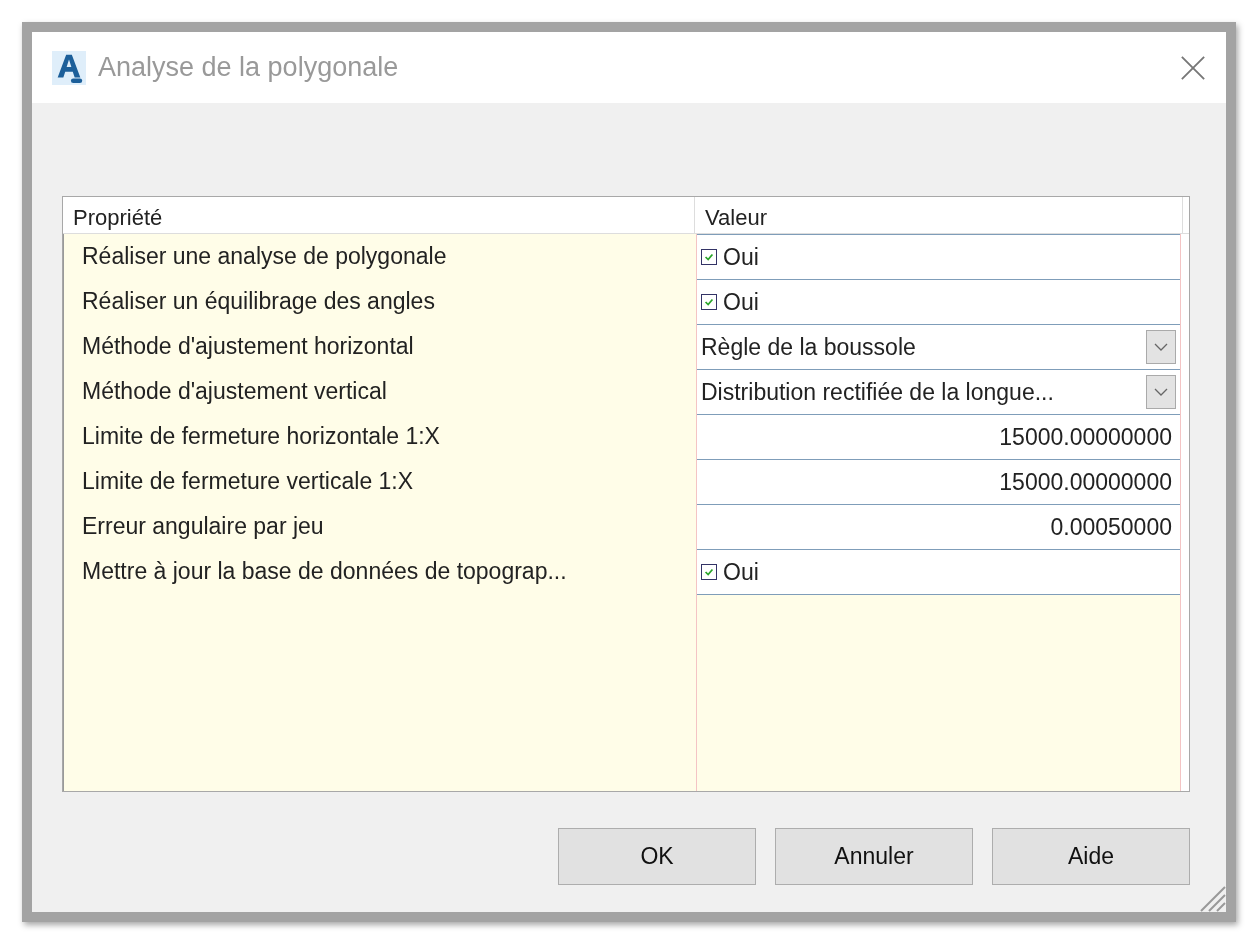 This screenshot has height=944, width=1257. I want to click on dialog-button: OK, so click(657, 856).